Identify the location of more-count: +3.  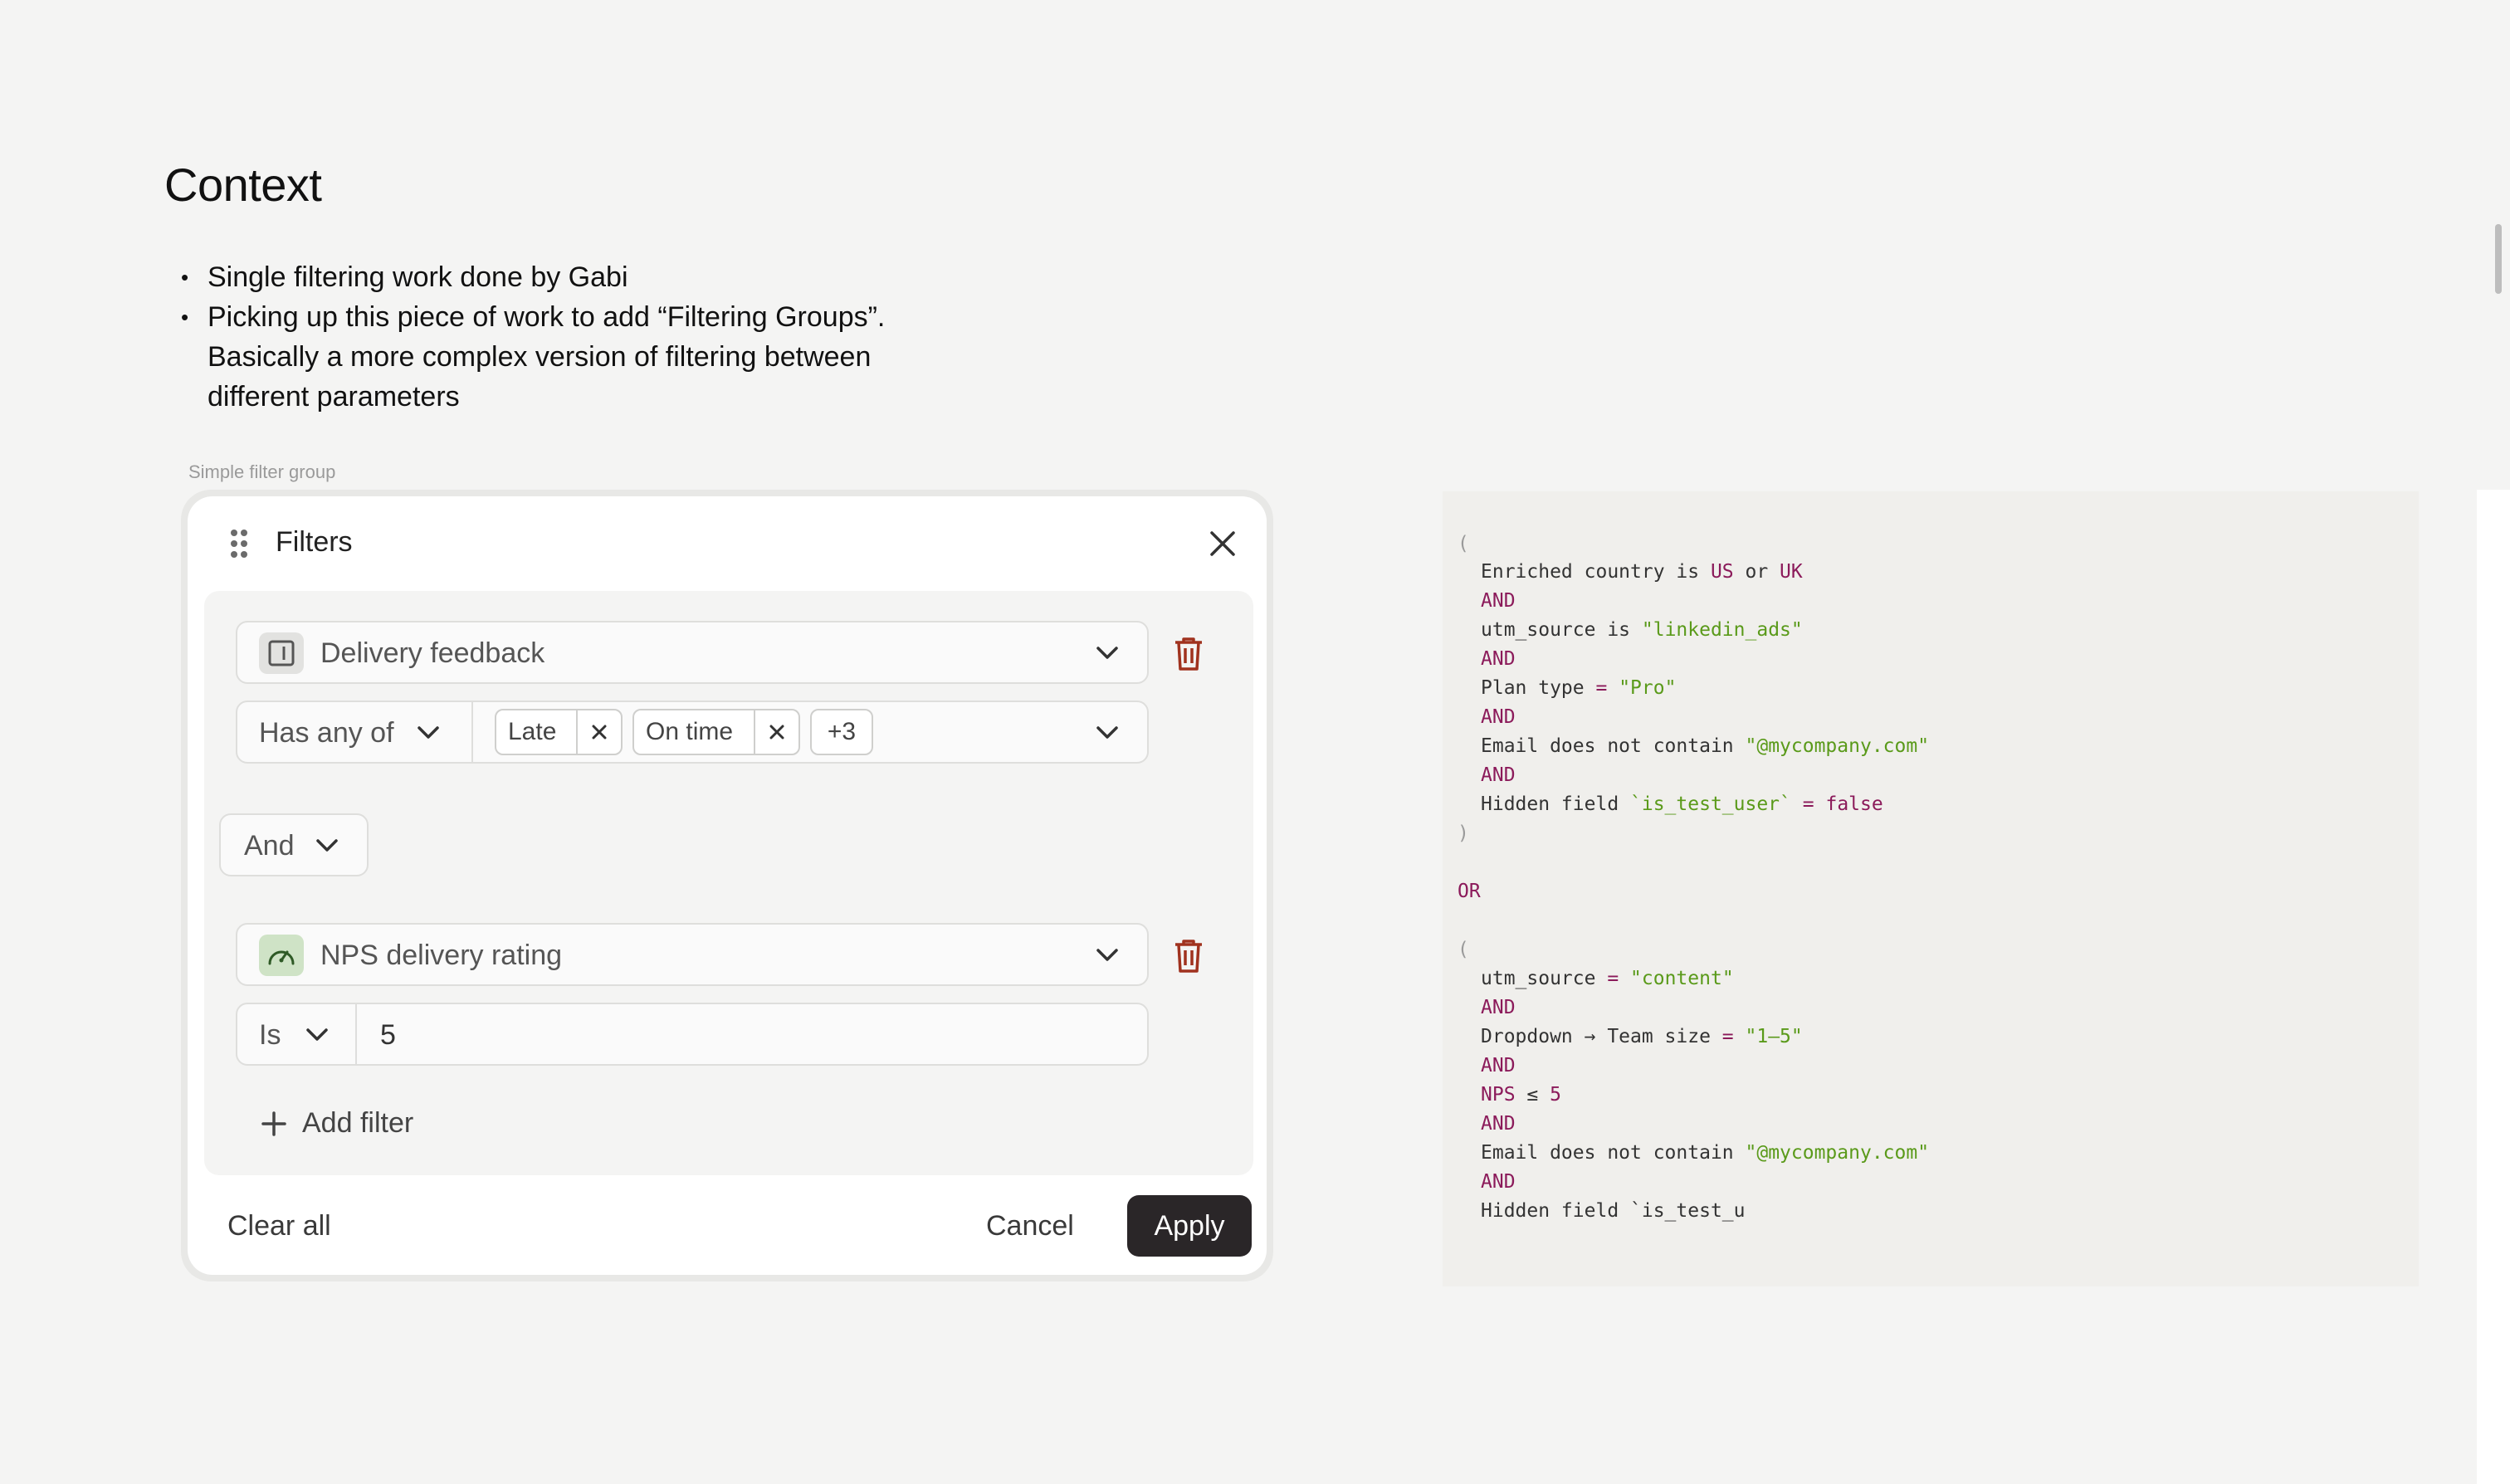
(842, 731).